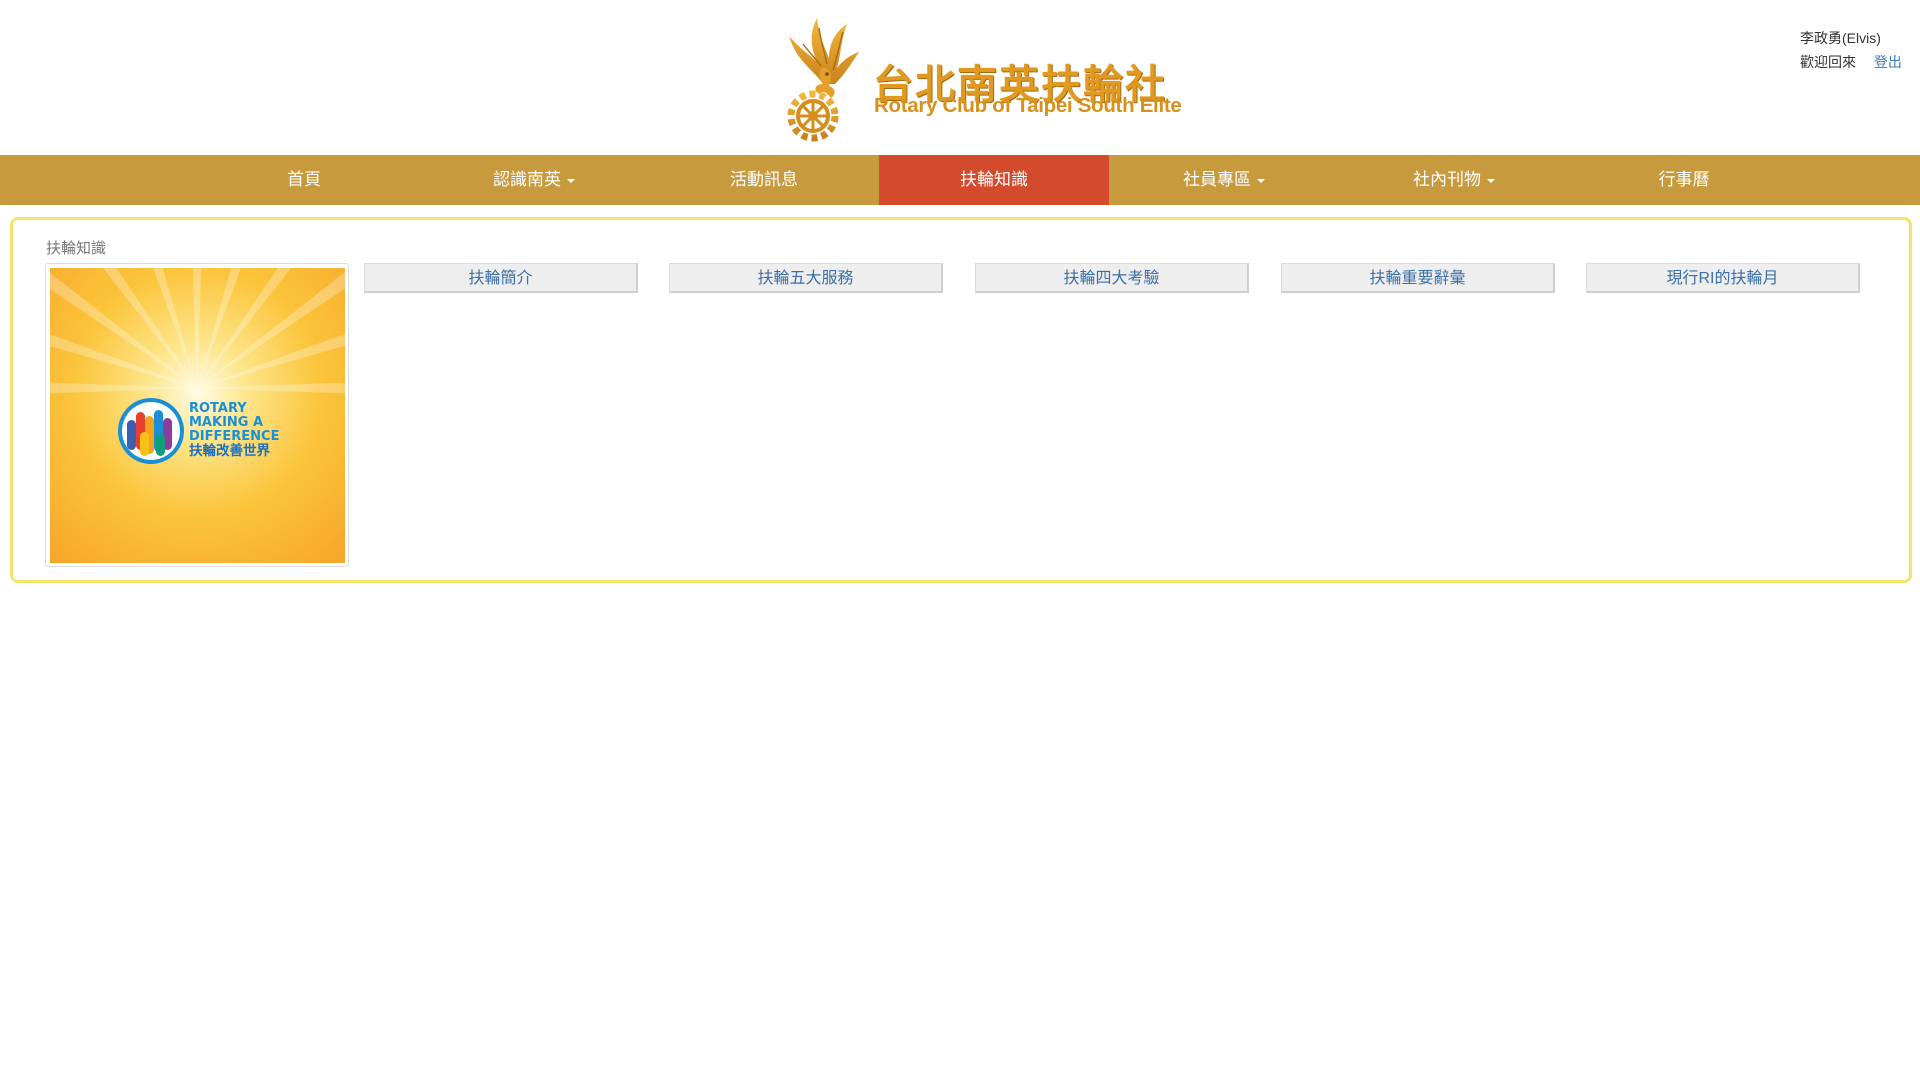 This screenshot has height=1080, width=1920. Describe the element at coordinates (234, 436) in the screenshot. I see `theme-line-3: DIFFERENCE` at that location.